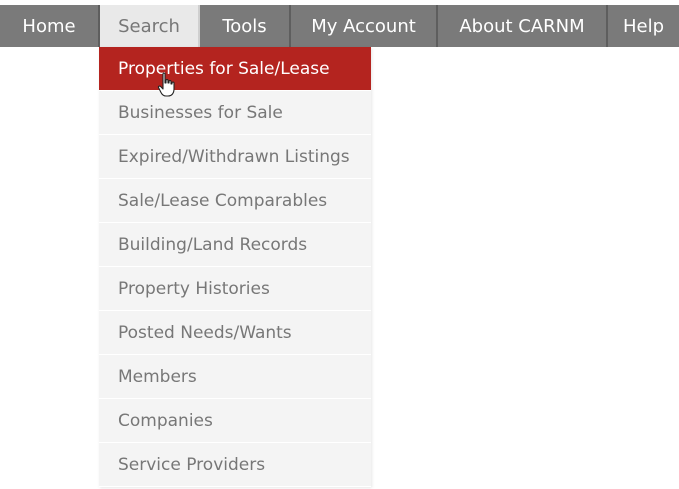 The image size is (679, 489). I want to click on menu-item-posted-needs-wants: Posted Needs/Wants, so click(235, 333).